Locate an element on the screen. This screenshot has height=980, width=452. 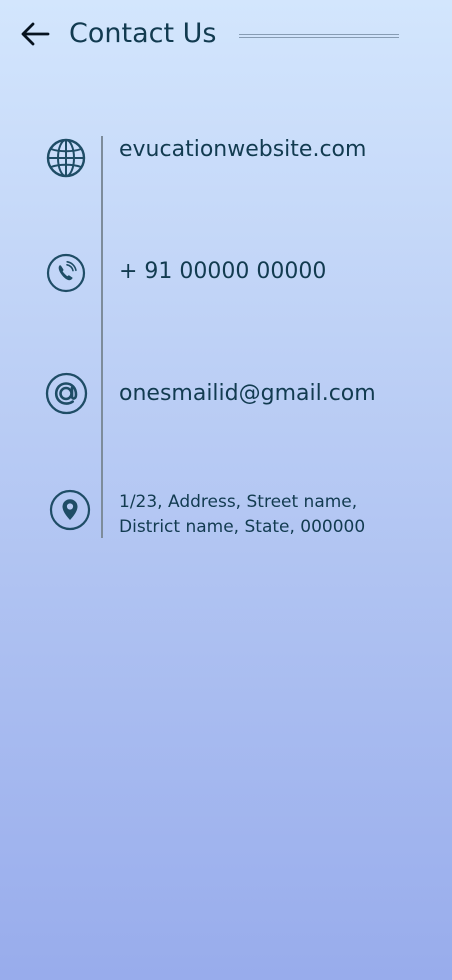
contact-item-phone: + 91 00000 00000 is located at coordinates (226, 282).